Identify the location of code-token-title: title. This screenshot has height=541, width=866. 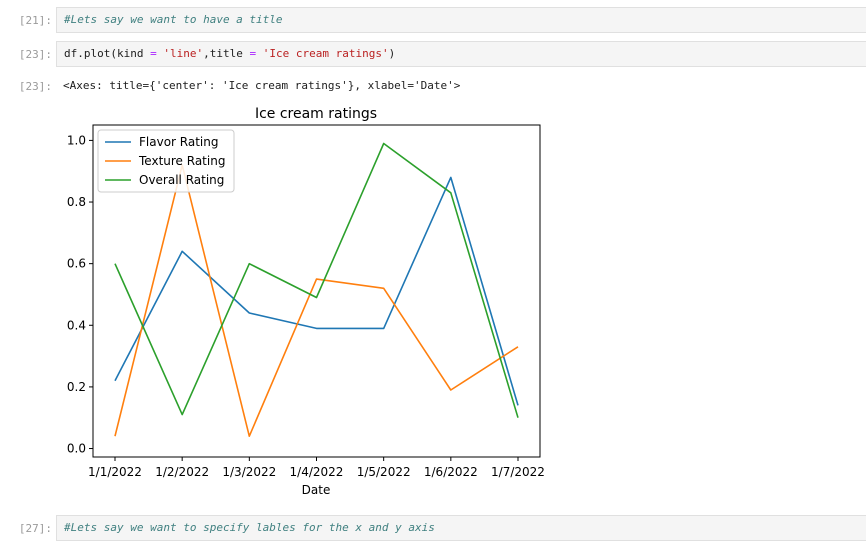
(226, 53).